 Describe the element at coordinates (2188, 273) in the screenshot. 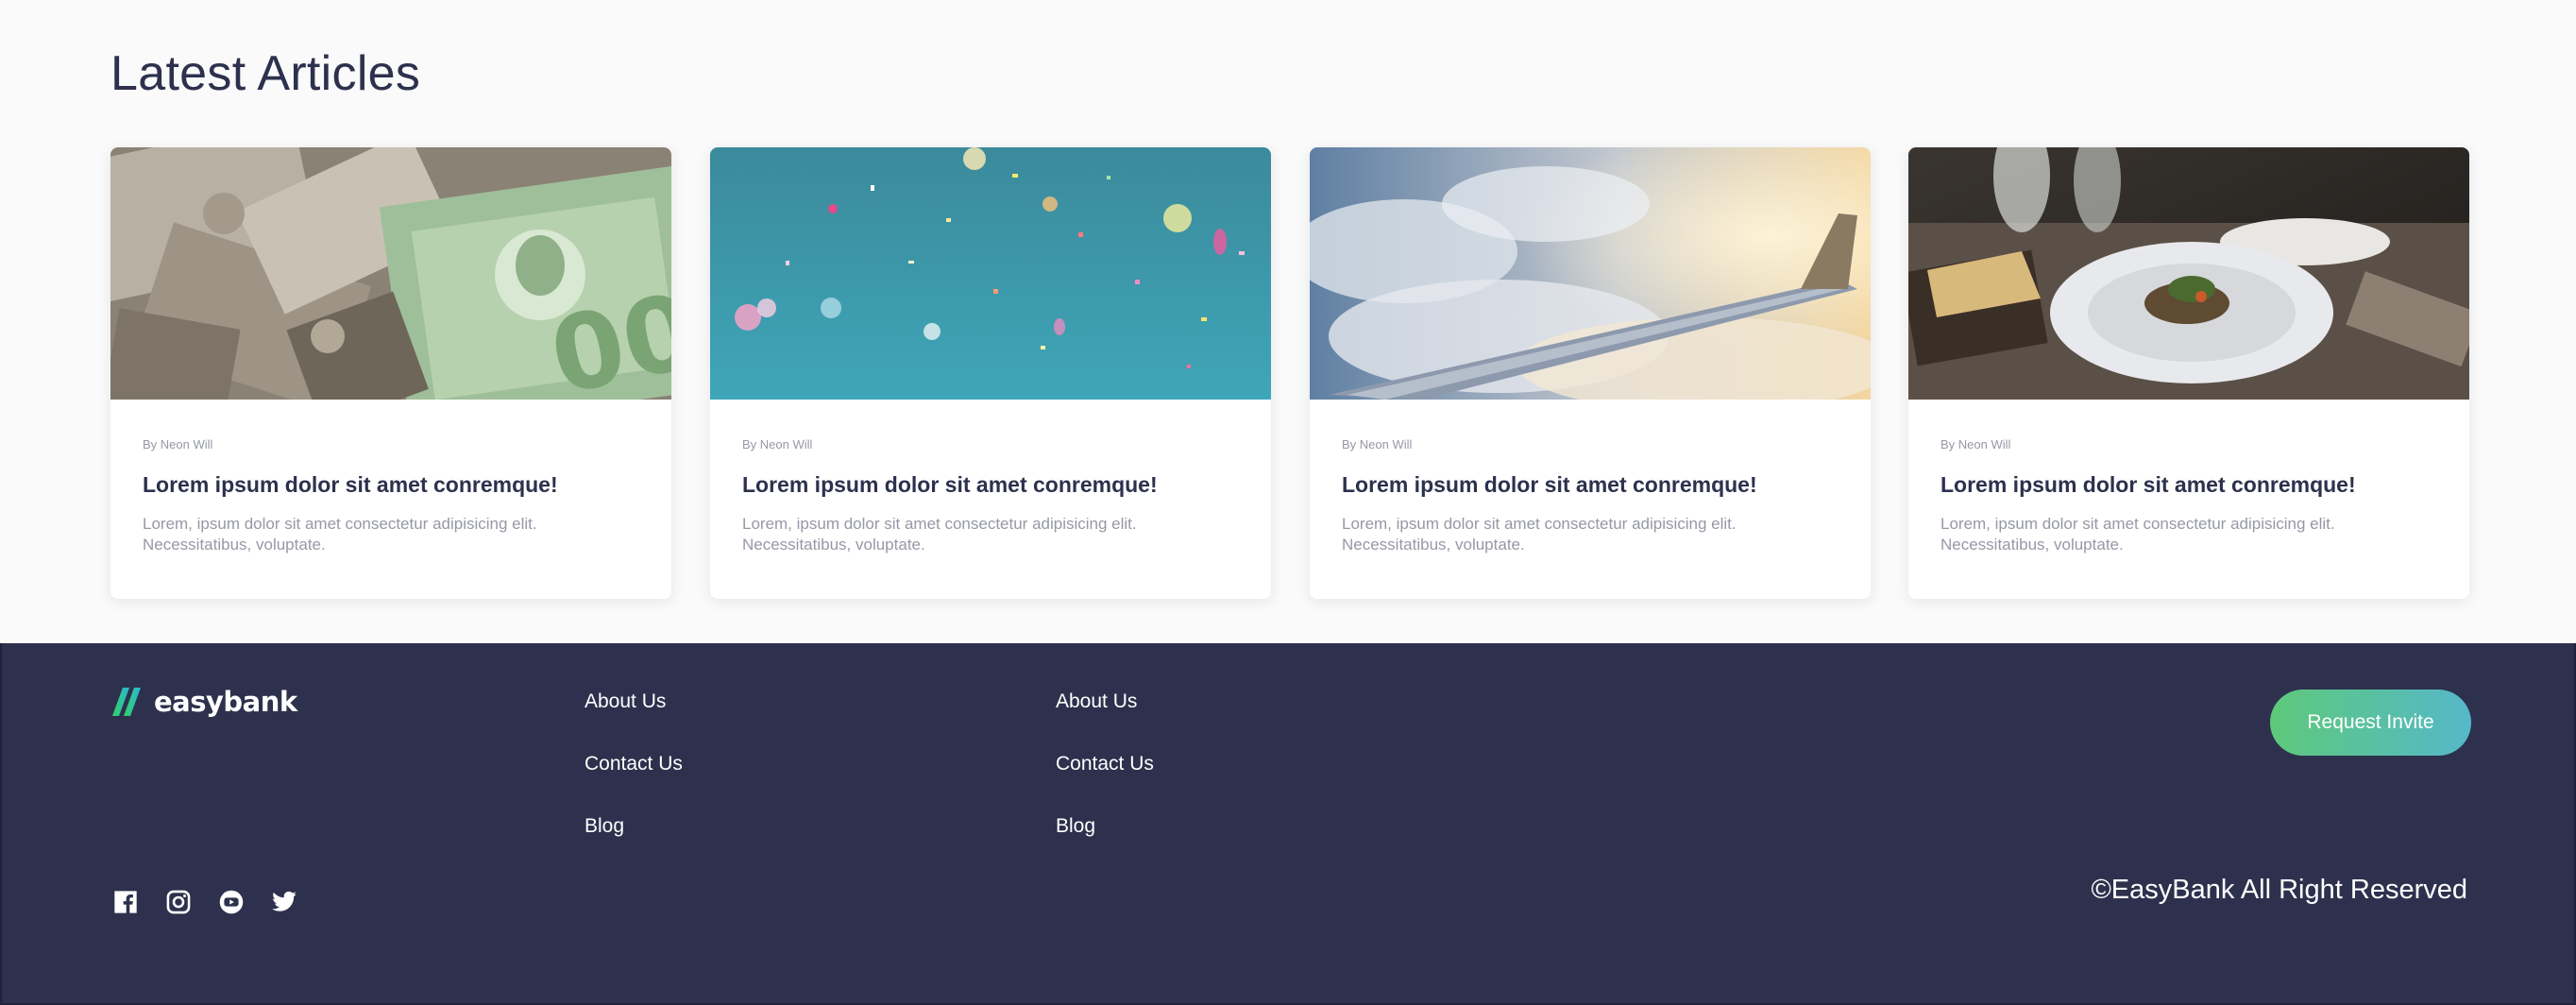

I see `article-image-restaurant` at that location.